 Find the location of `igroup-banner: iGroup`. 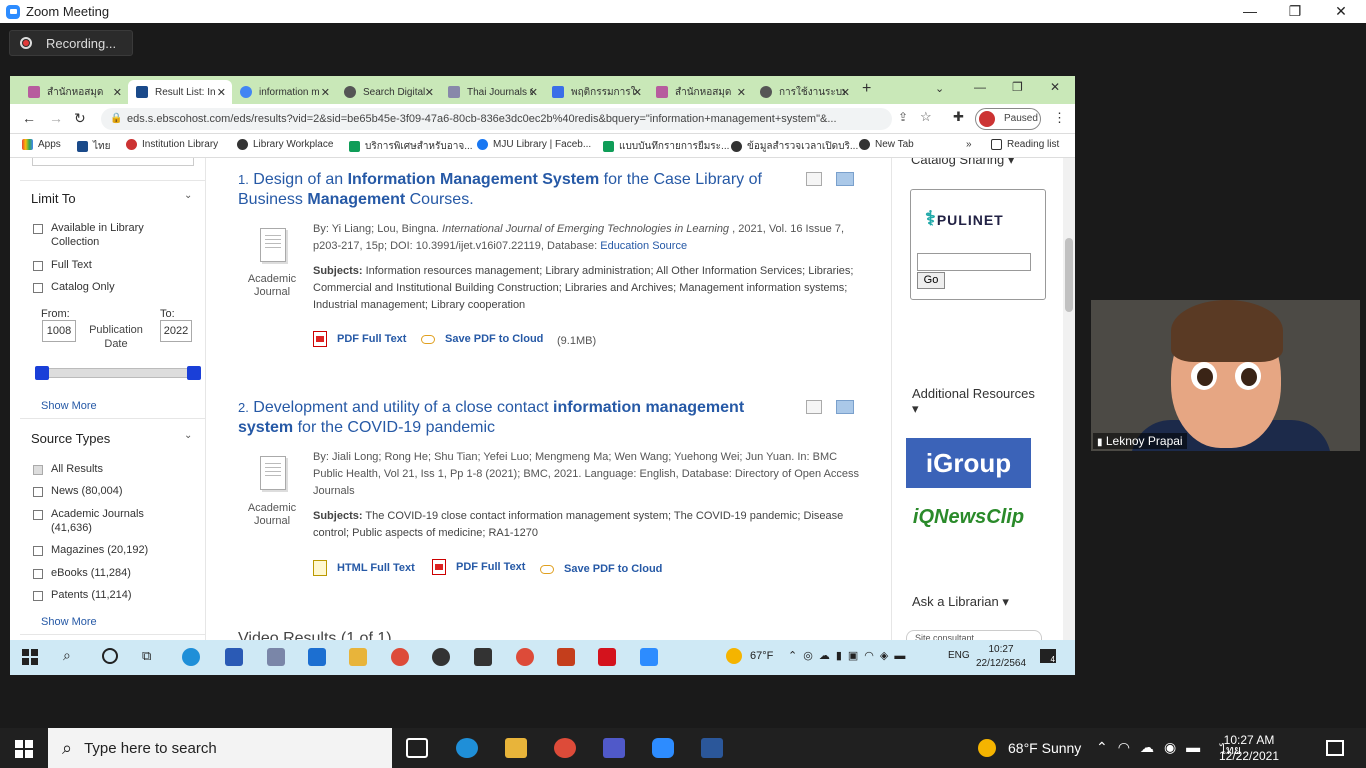

igroup-banner: iGroup is located at coordinates (968, 463).